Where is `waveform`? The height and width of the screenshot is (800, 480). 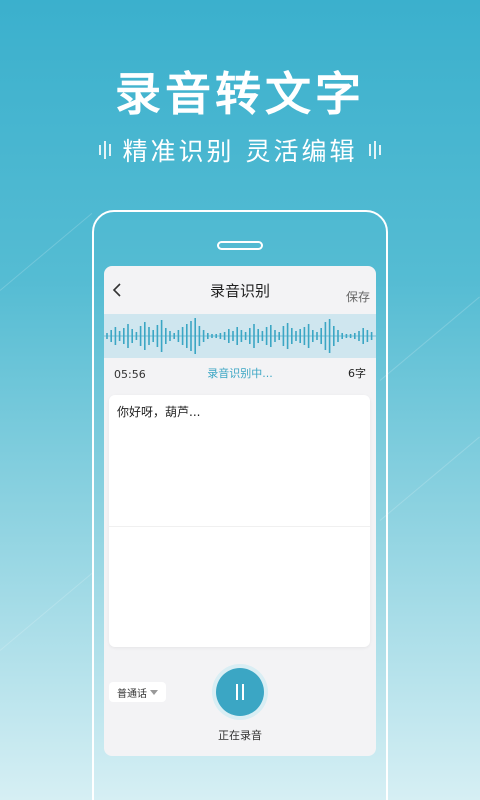 waveform is located at coordinates (240, 336).